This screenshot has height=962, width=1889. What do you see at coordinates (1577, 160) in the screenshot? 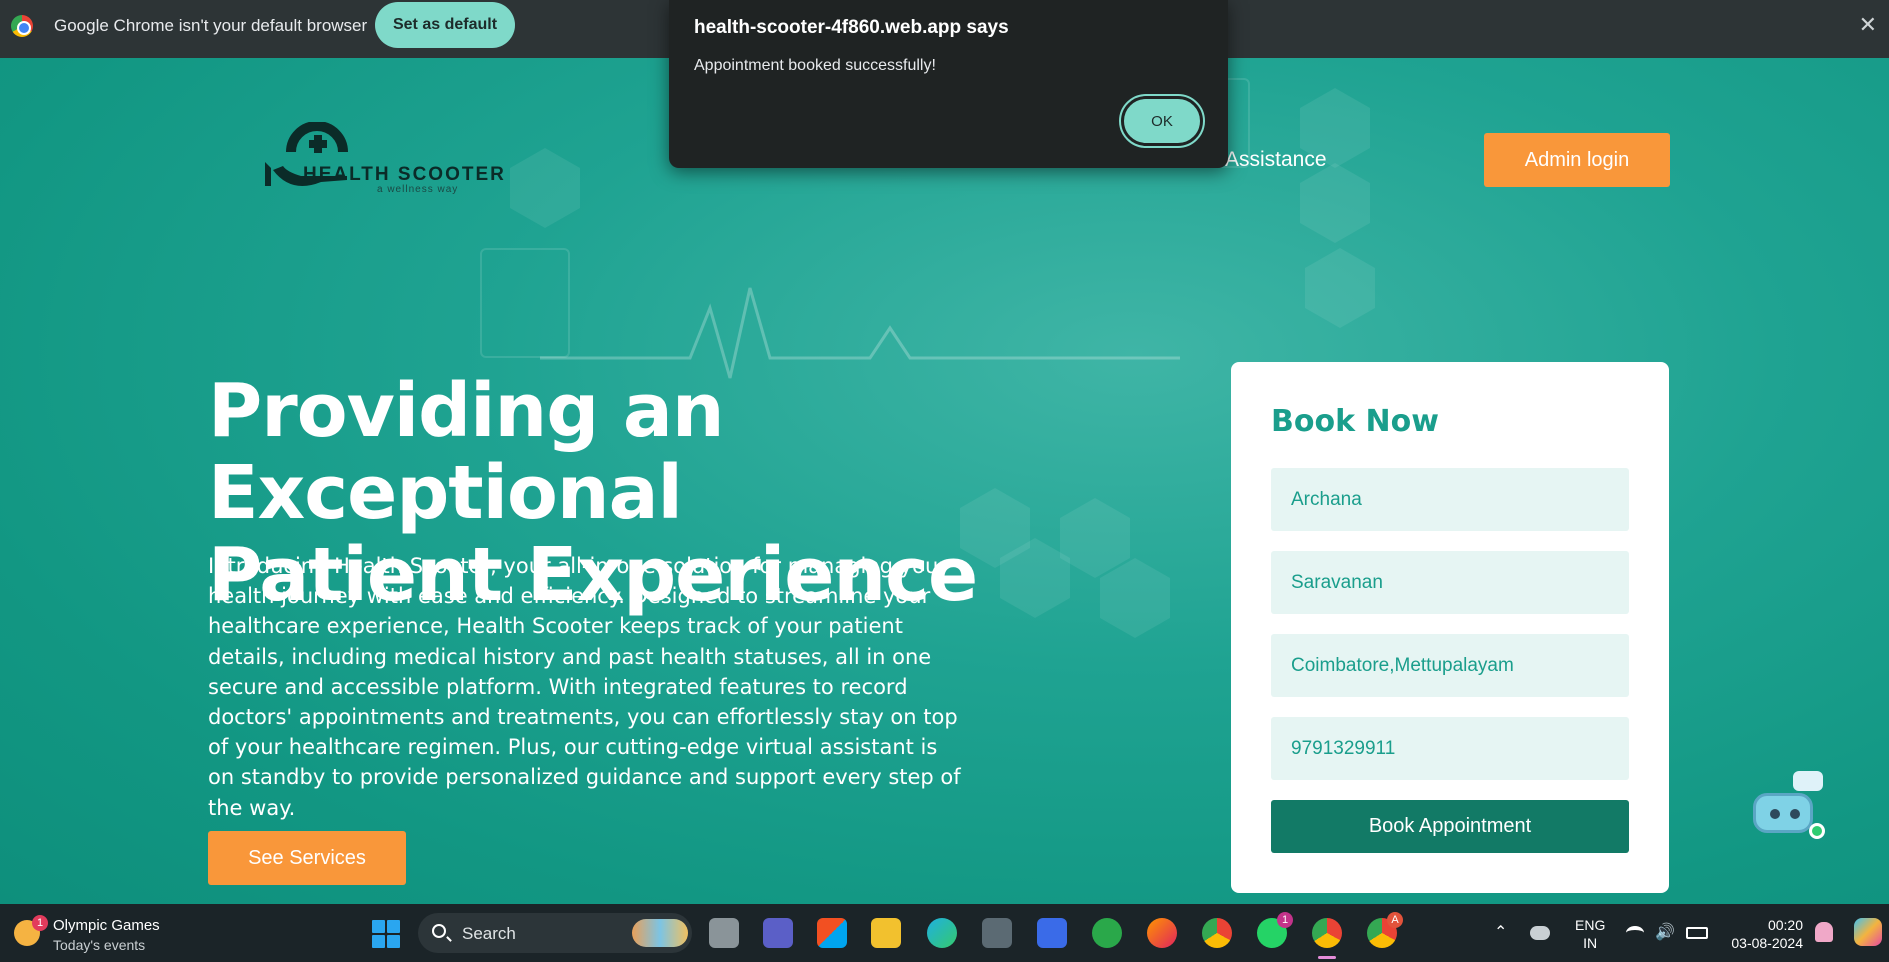
I see `admin-login-button: Admin login` at bounding box center [1577, 160].